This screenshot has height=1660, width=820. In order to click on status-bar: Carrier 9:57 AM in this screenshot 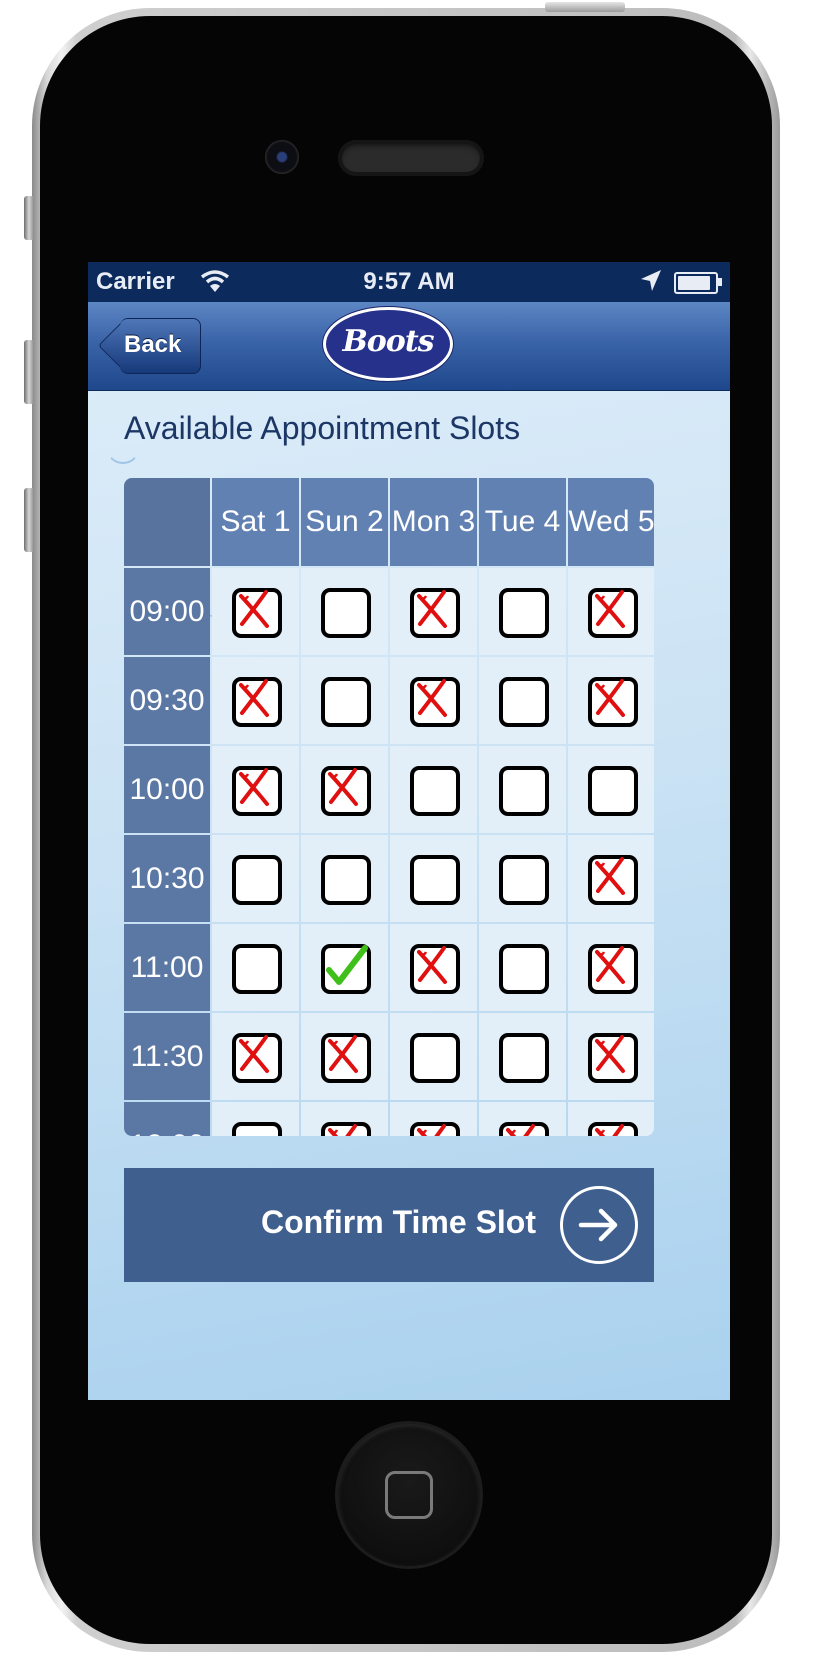, I will do `click(409, 282)`.